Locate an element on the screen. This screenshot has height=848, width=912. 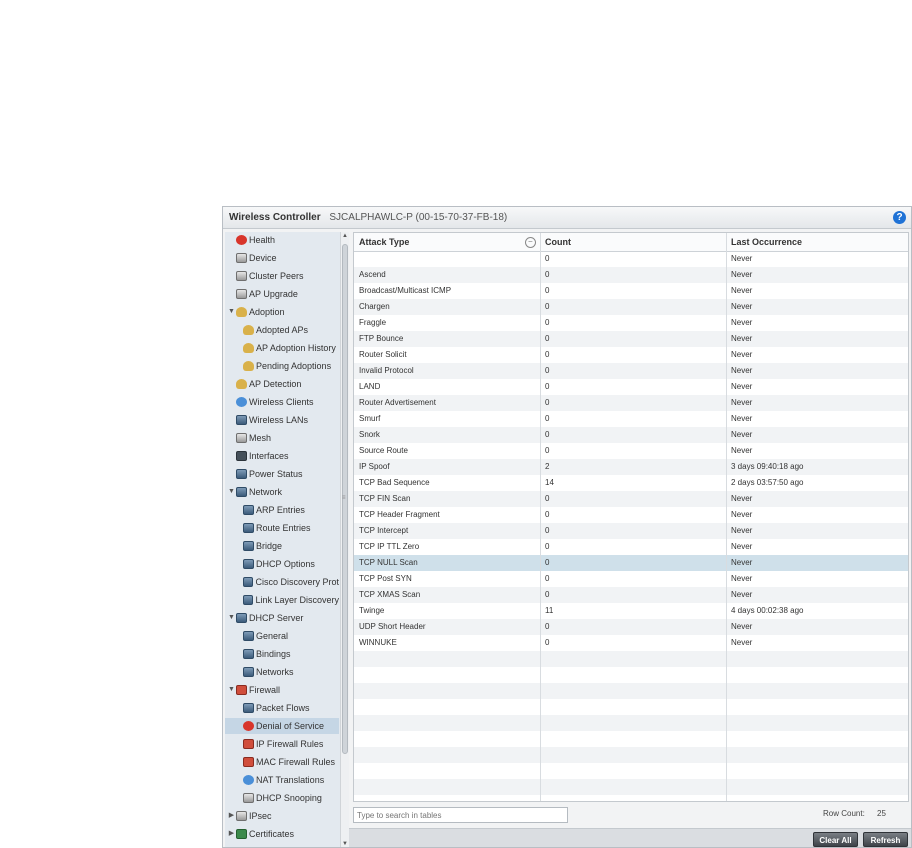
tree-item: ▼ Adoption is located at coordinates (282, 312).